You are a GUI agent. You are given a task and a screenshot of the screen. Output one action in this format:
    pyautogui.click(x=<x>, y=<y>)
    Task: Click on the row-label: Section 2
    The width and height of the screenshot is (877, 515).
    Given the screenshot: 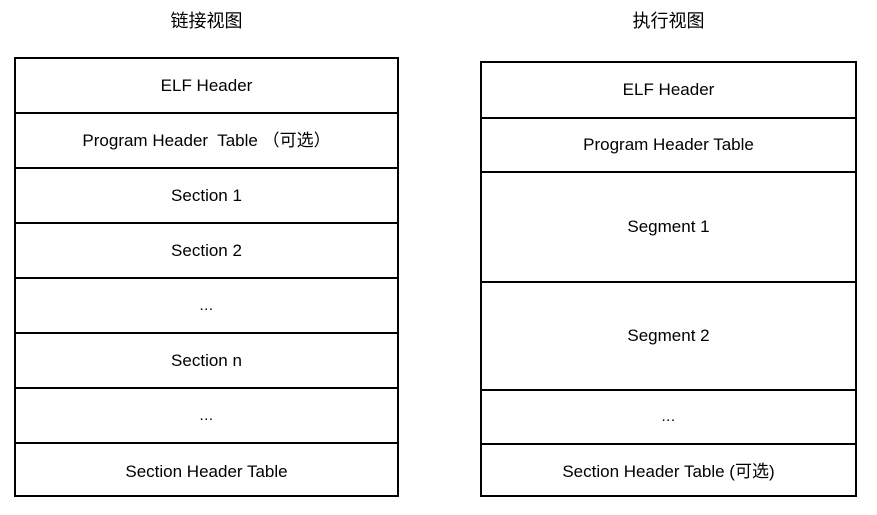 What is the action you would take?
    pyautogui.click(x=206, y=250)
    